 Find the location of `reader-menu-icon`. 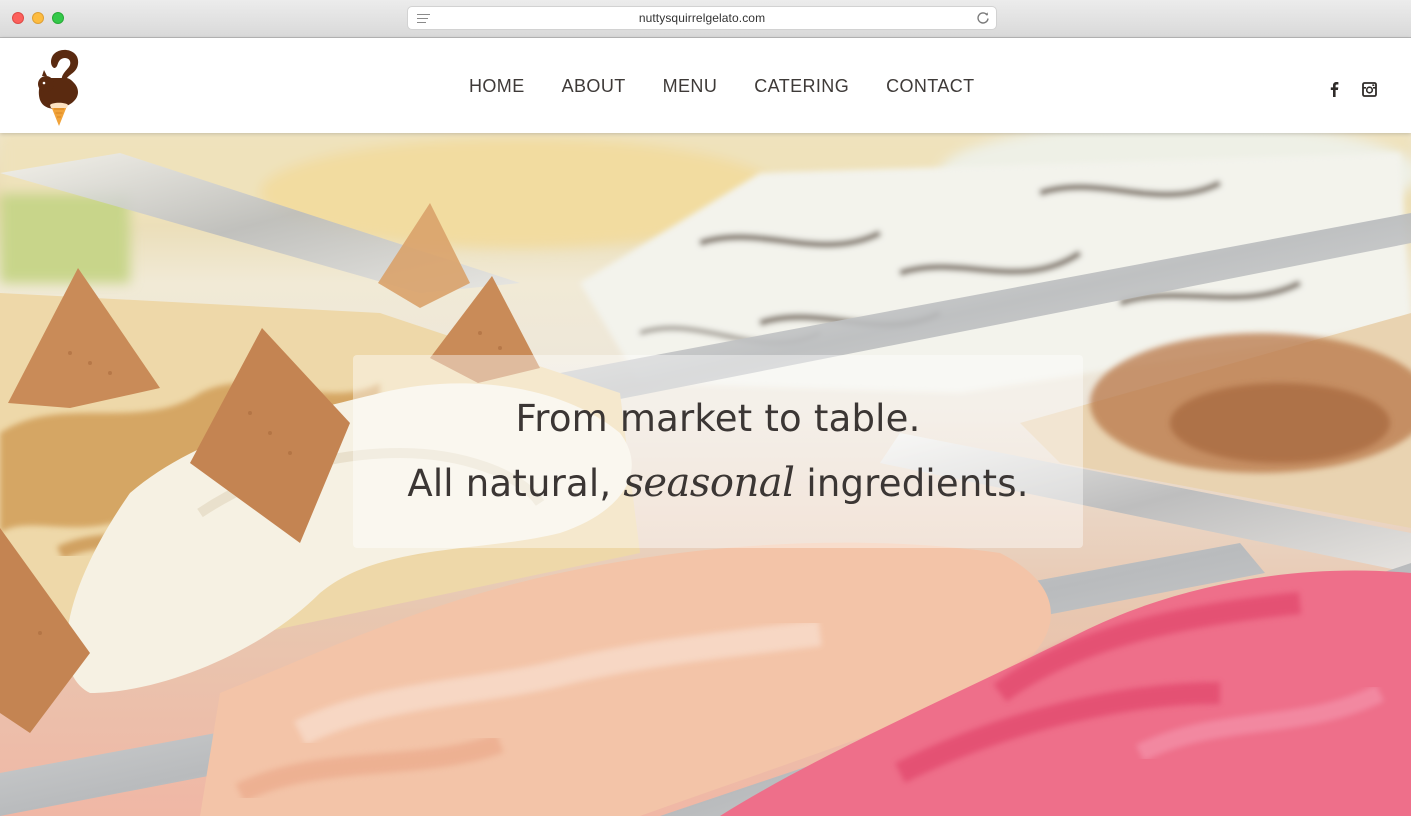

reader-menu-icon is located at coordinates (423, 18).